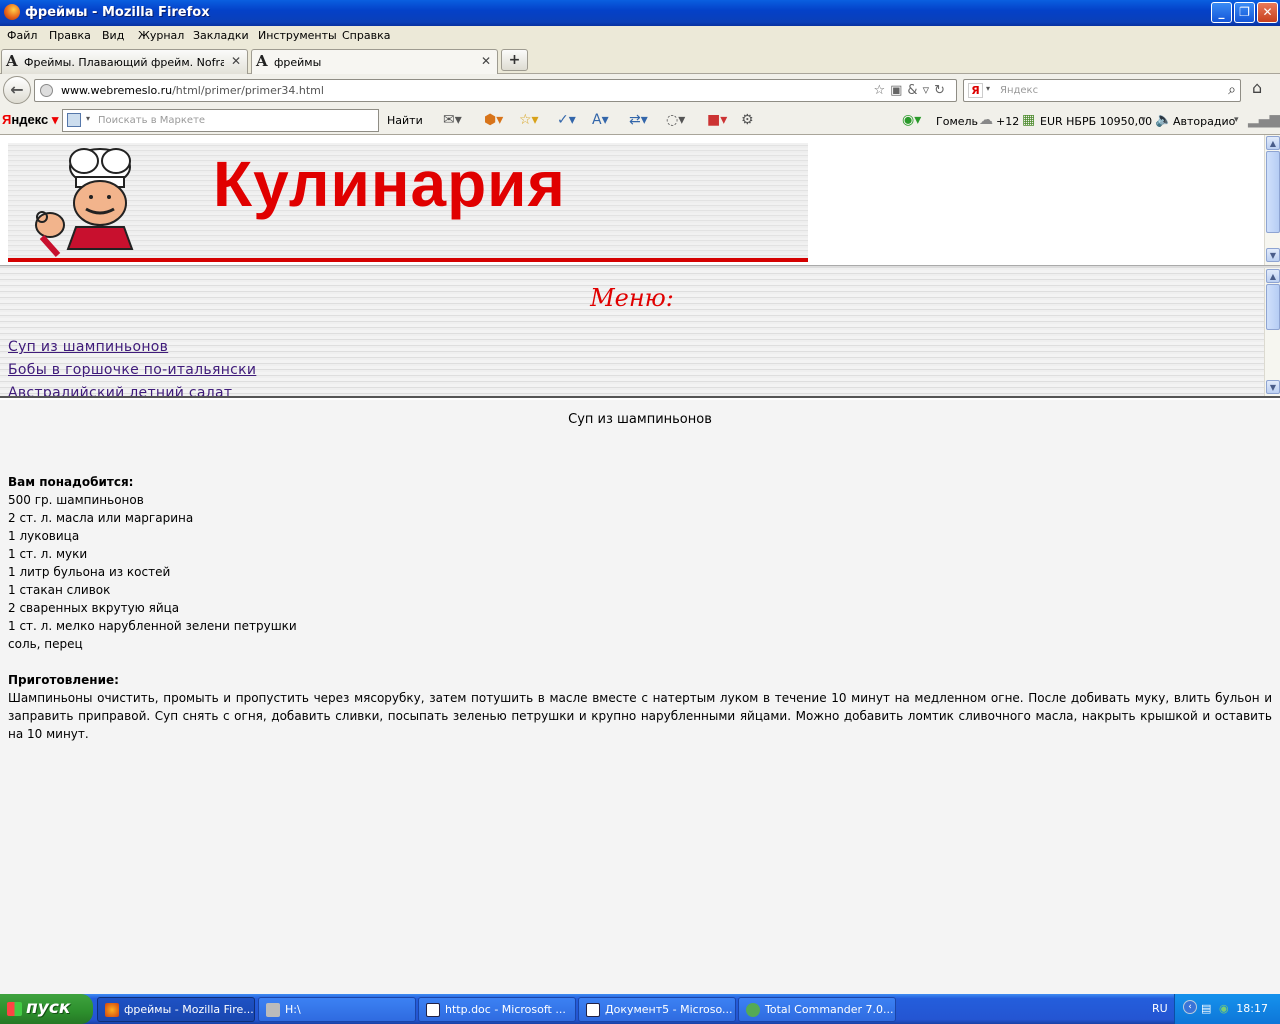 This screenshot has width=1280, height=1024. I want to click on word-icon, so click(433, 1010).